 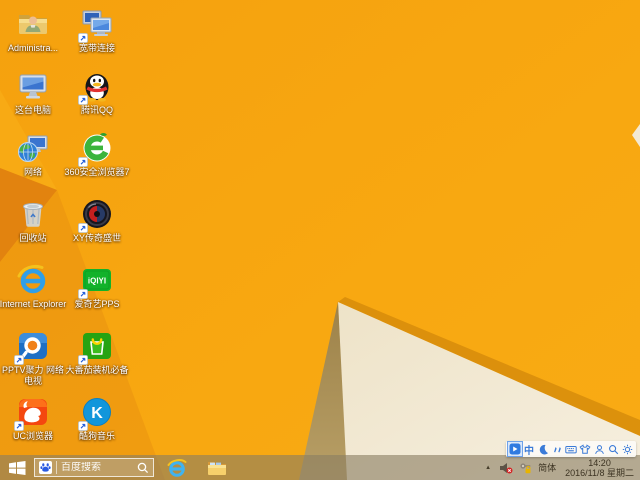 I want to click on chinese-mode-icon: 中, so click(x=529, y=449).